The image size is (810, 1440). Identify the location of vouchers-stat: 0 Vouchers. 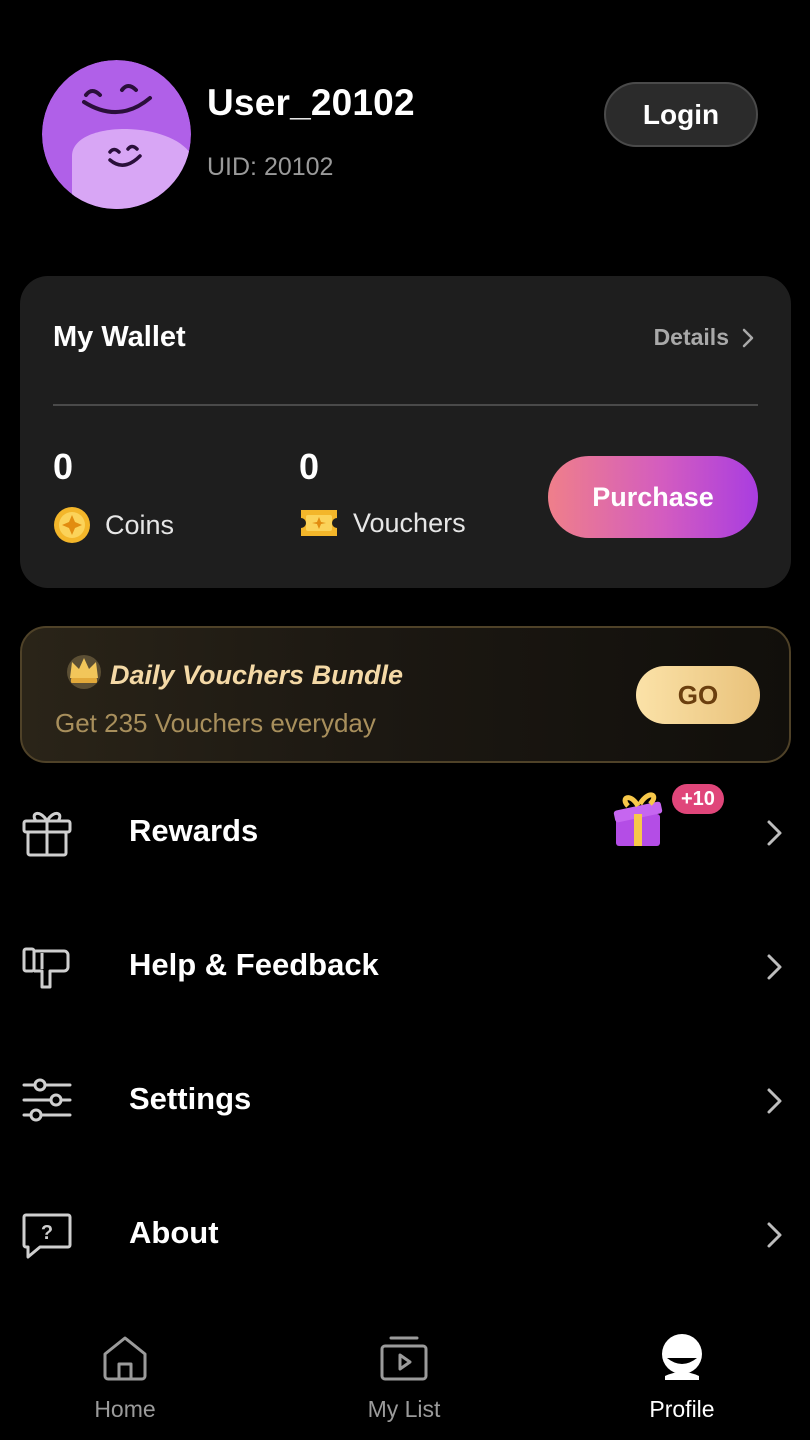
(382, 493).